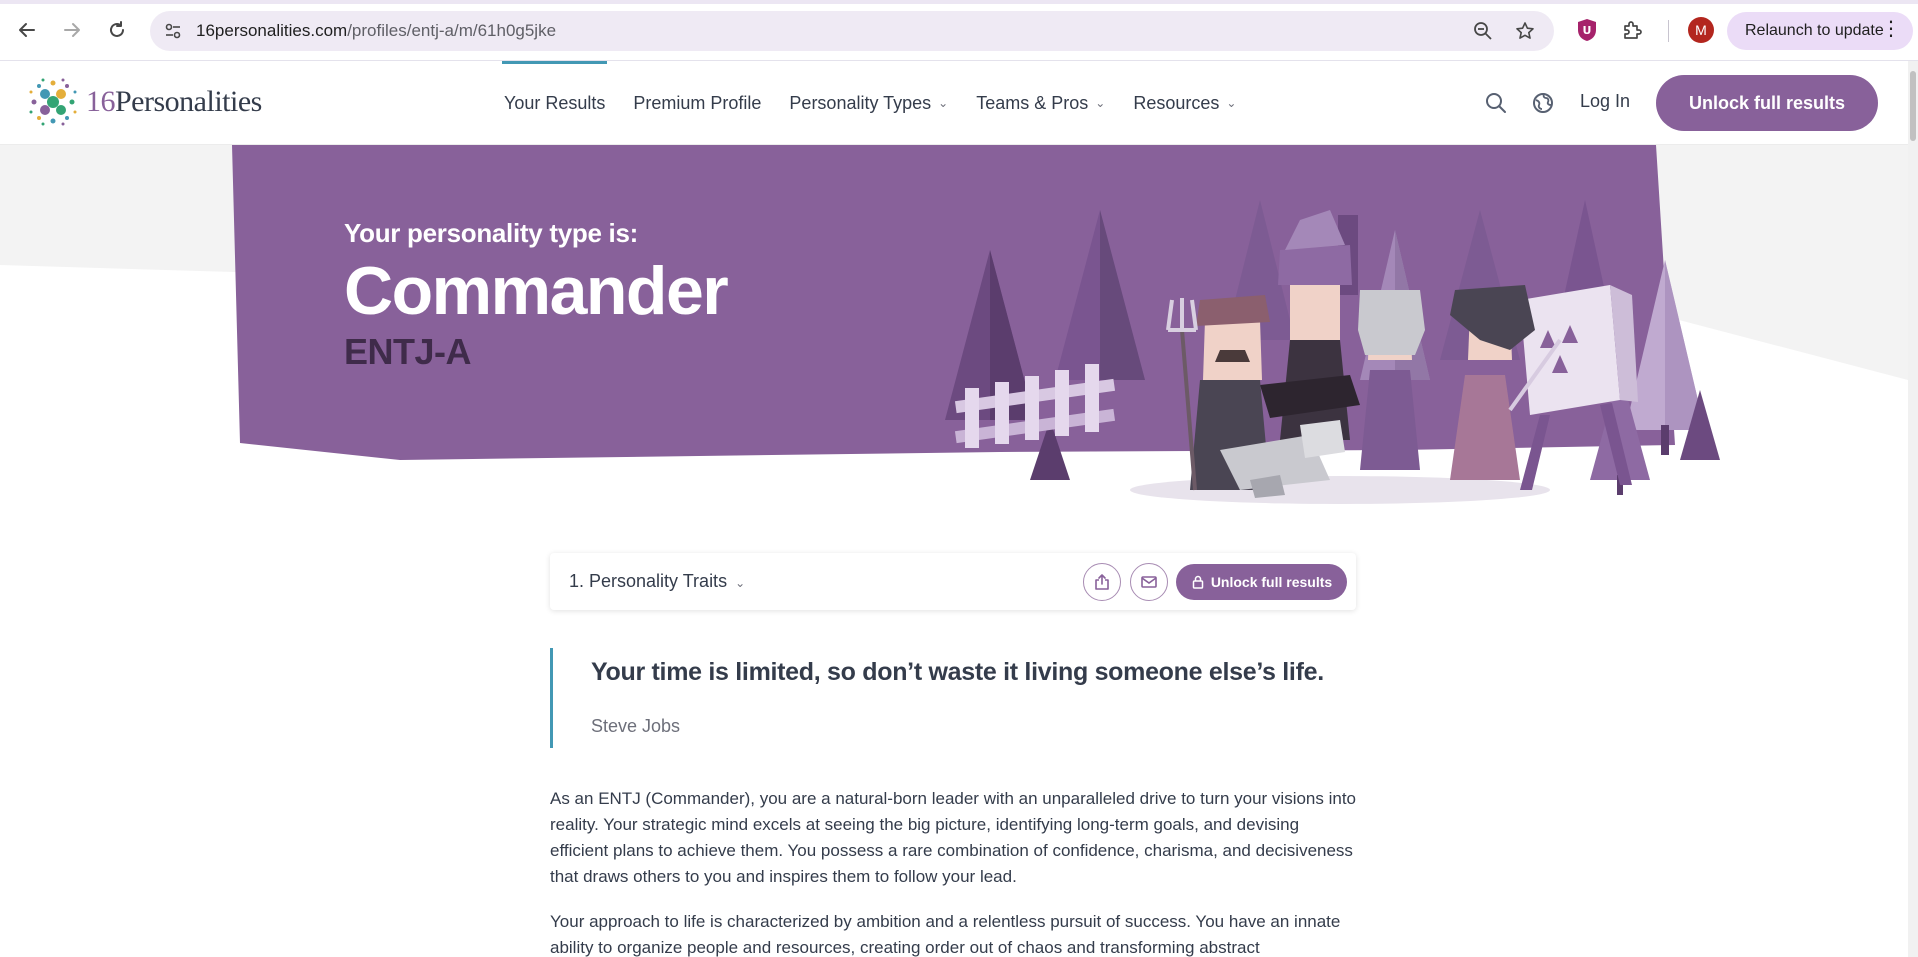  I want to click on ublock-extension-icon: U, so click(1587, 30).